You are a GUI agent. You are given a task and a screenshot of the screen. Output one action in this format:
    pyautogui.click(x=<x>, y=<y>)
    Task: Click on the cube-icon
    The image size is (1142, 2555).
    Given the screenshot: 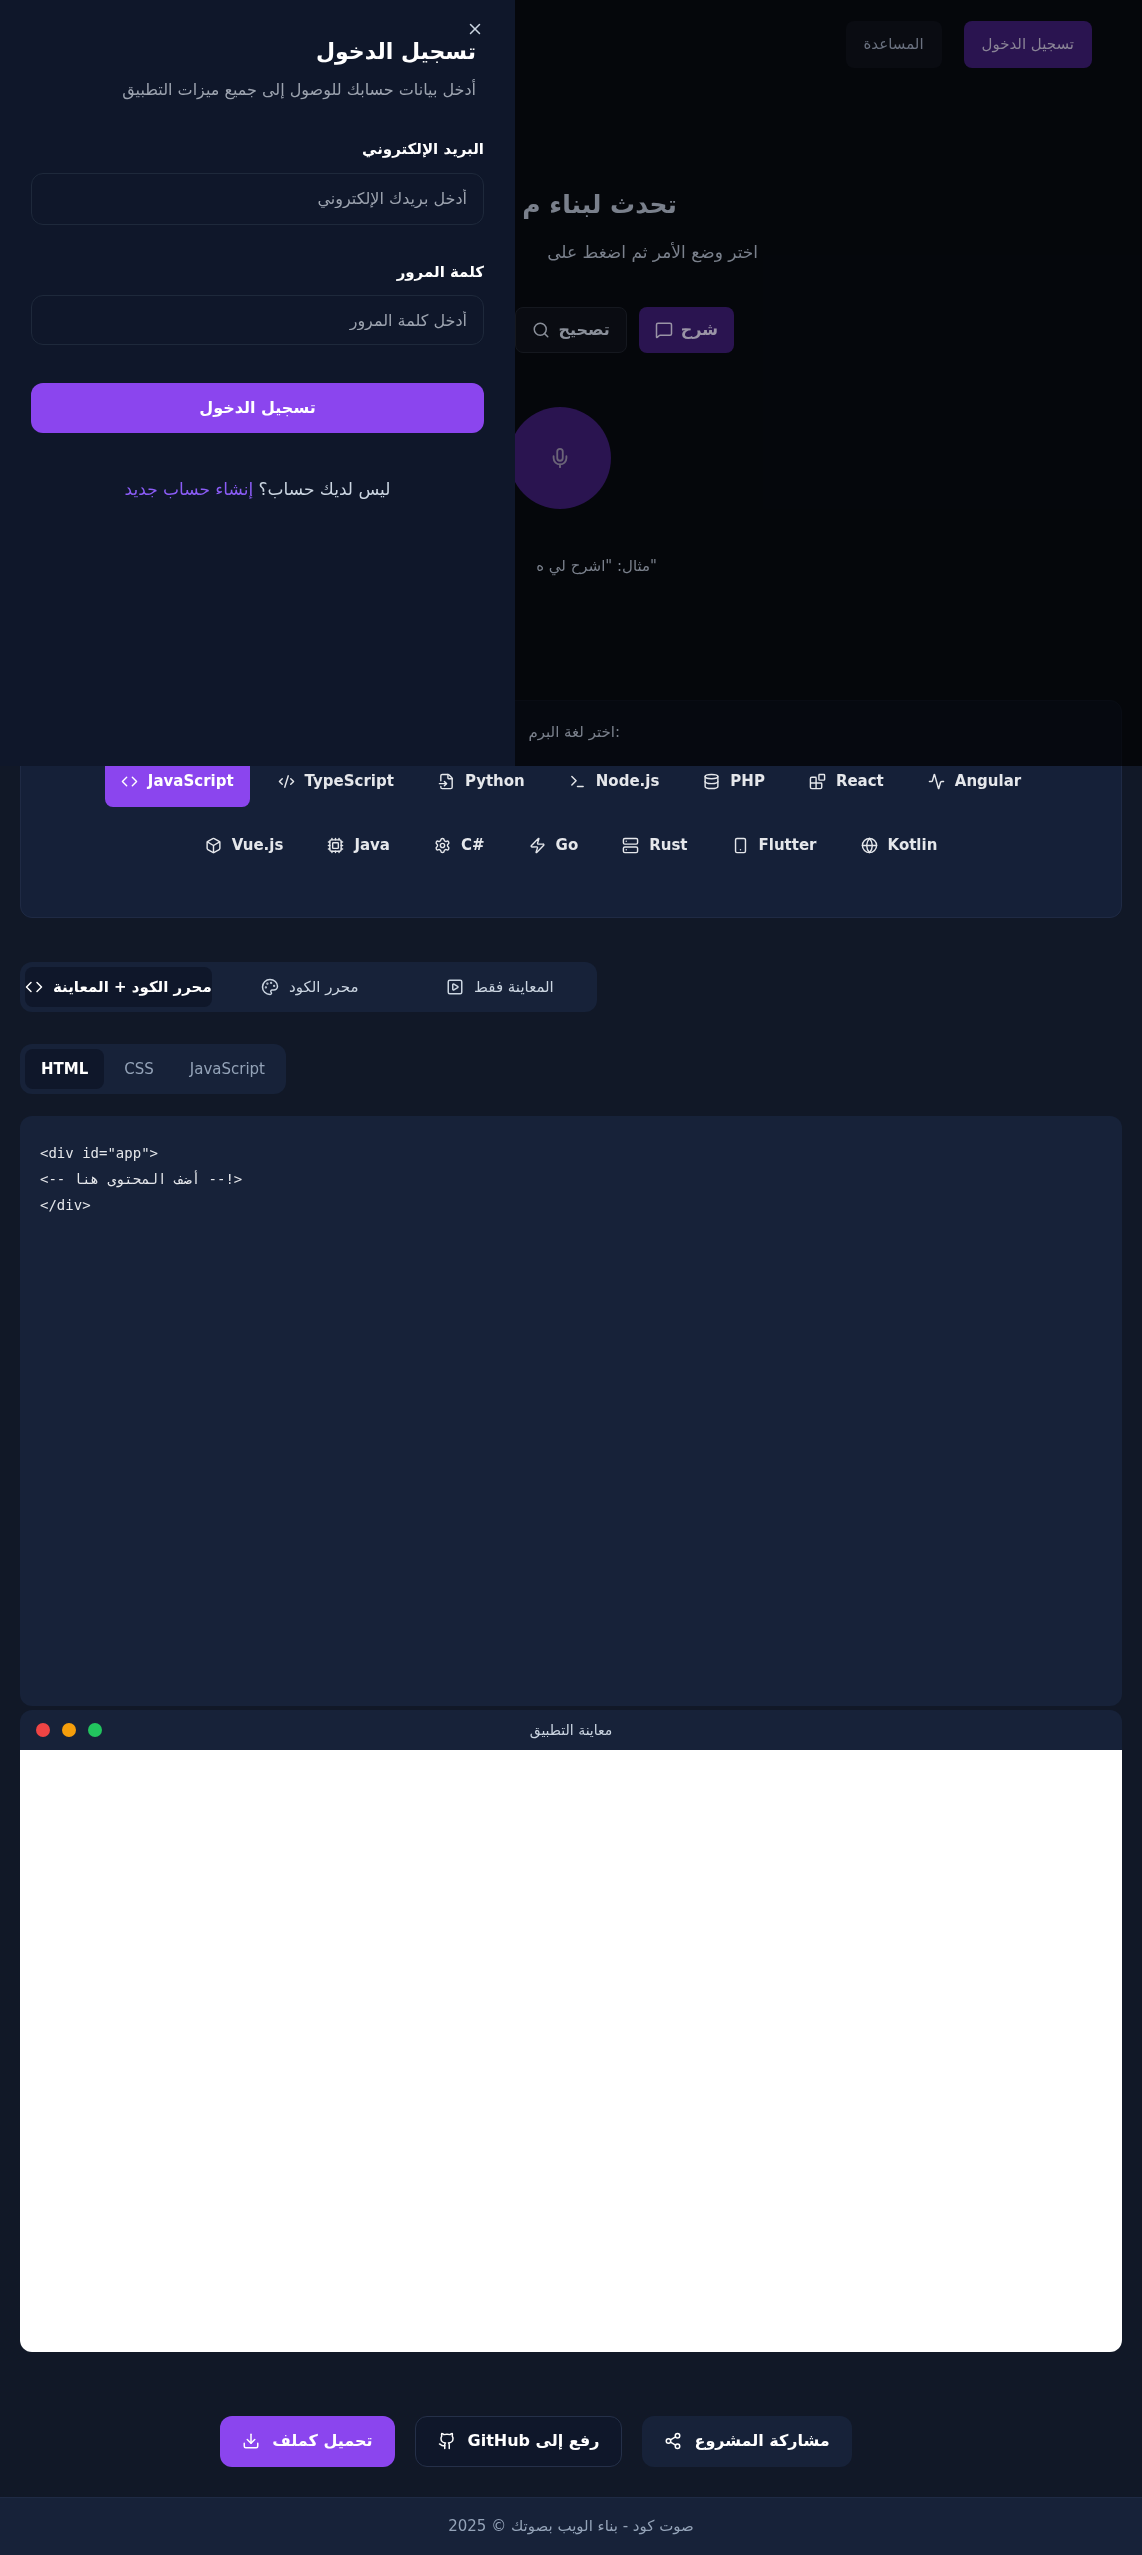 What is the action you would take?
    pyautogui.click(x=213, y=845)
    